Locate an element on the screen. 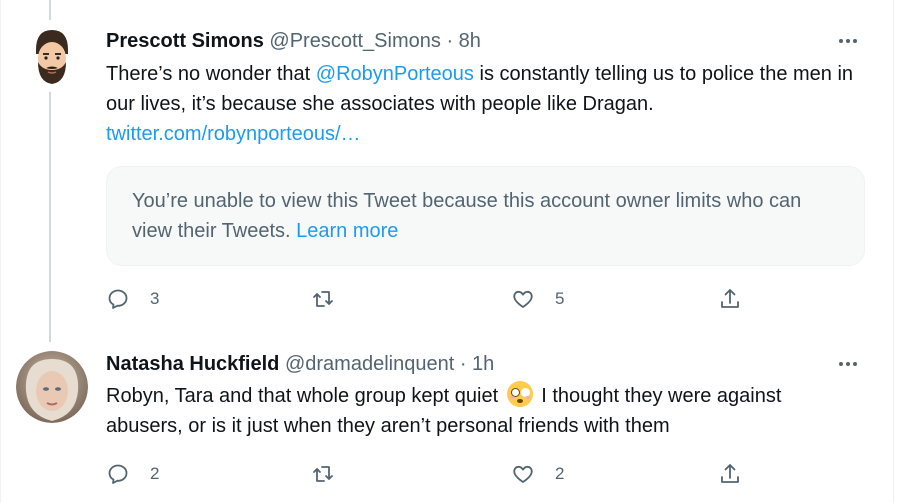  bearded-man-avatar-icon is located at coordinates (52, 56).